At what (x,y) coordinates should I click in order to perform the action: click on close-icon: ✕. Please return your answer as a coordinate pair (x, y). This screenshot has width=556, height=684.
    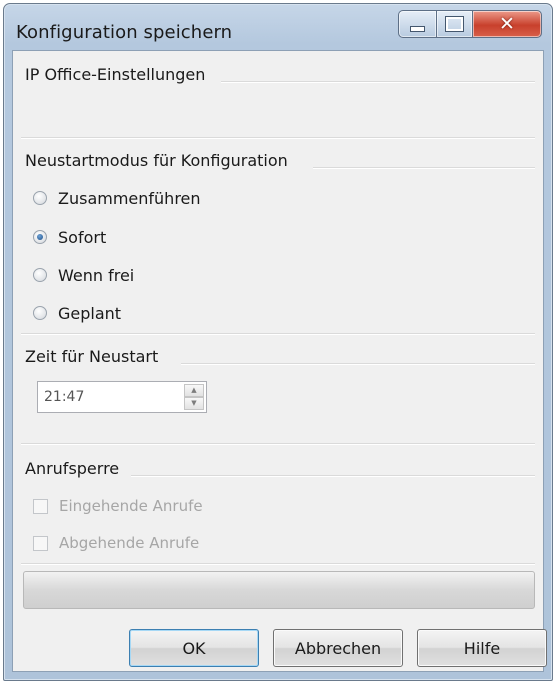
    Looking at the image, I should click on (507, 23).